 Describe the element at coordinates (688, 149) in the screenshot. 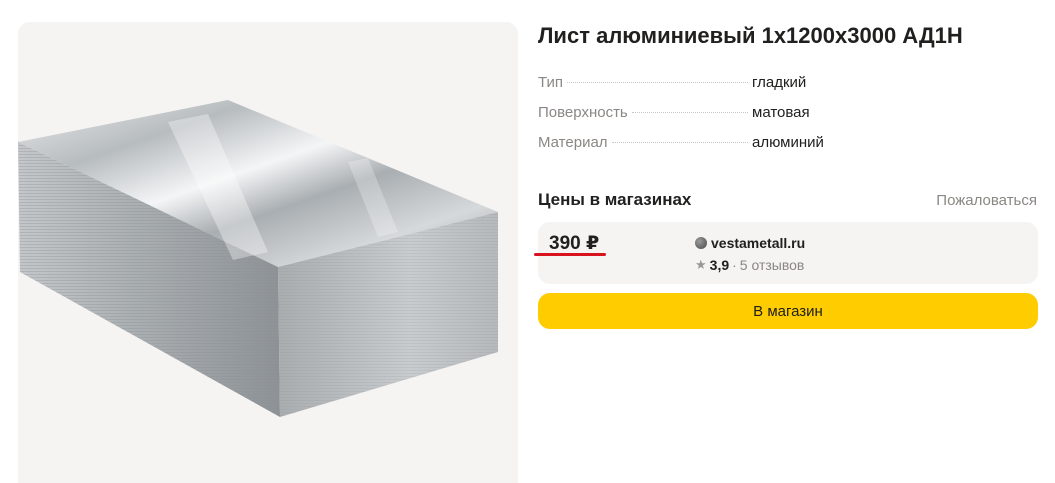

I see `spec-row-material: Материал алюминий` at that location.